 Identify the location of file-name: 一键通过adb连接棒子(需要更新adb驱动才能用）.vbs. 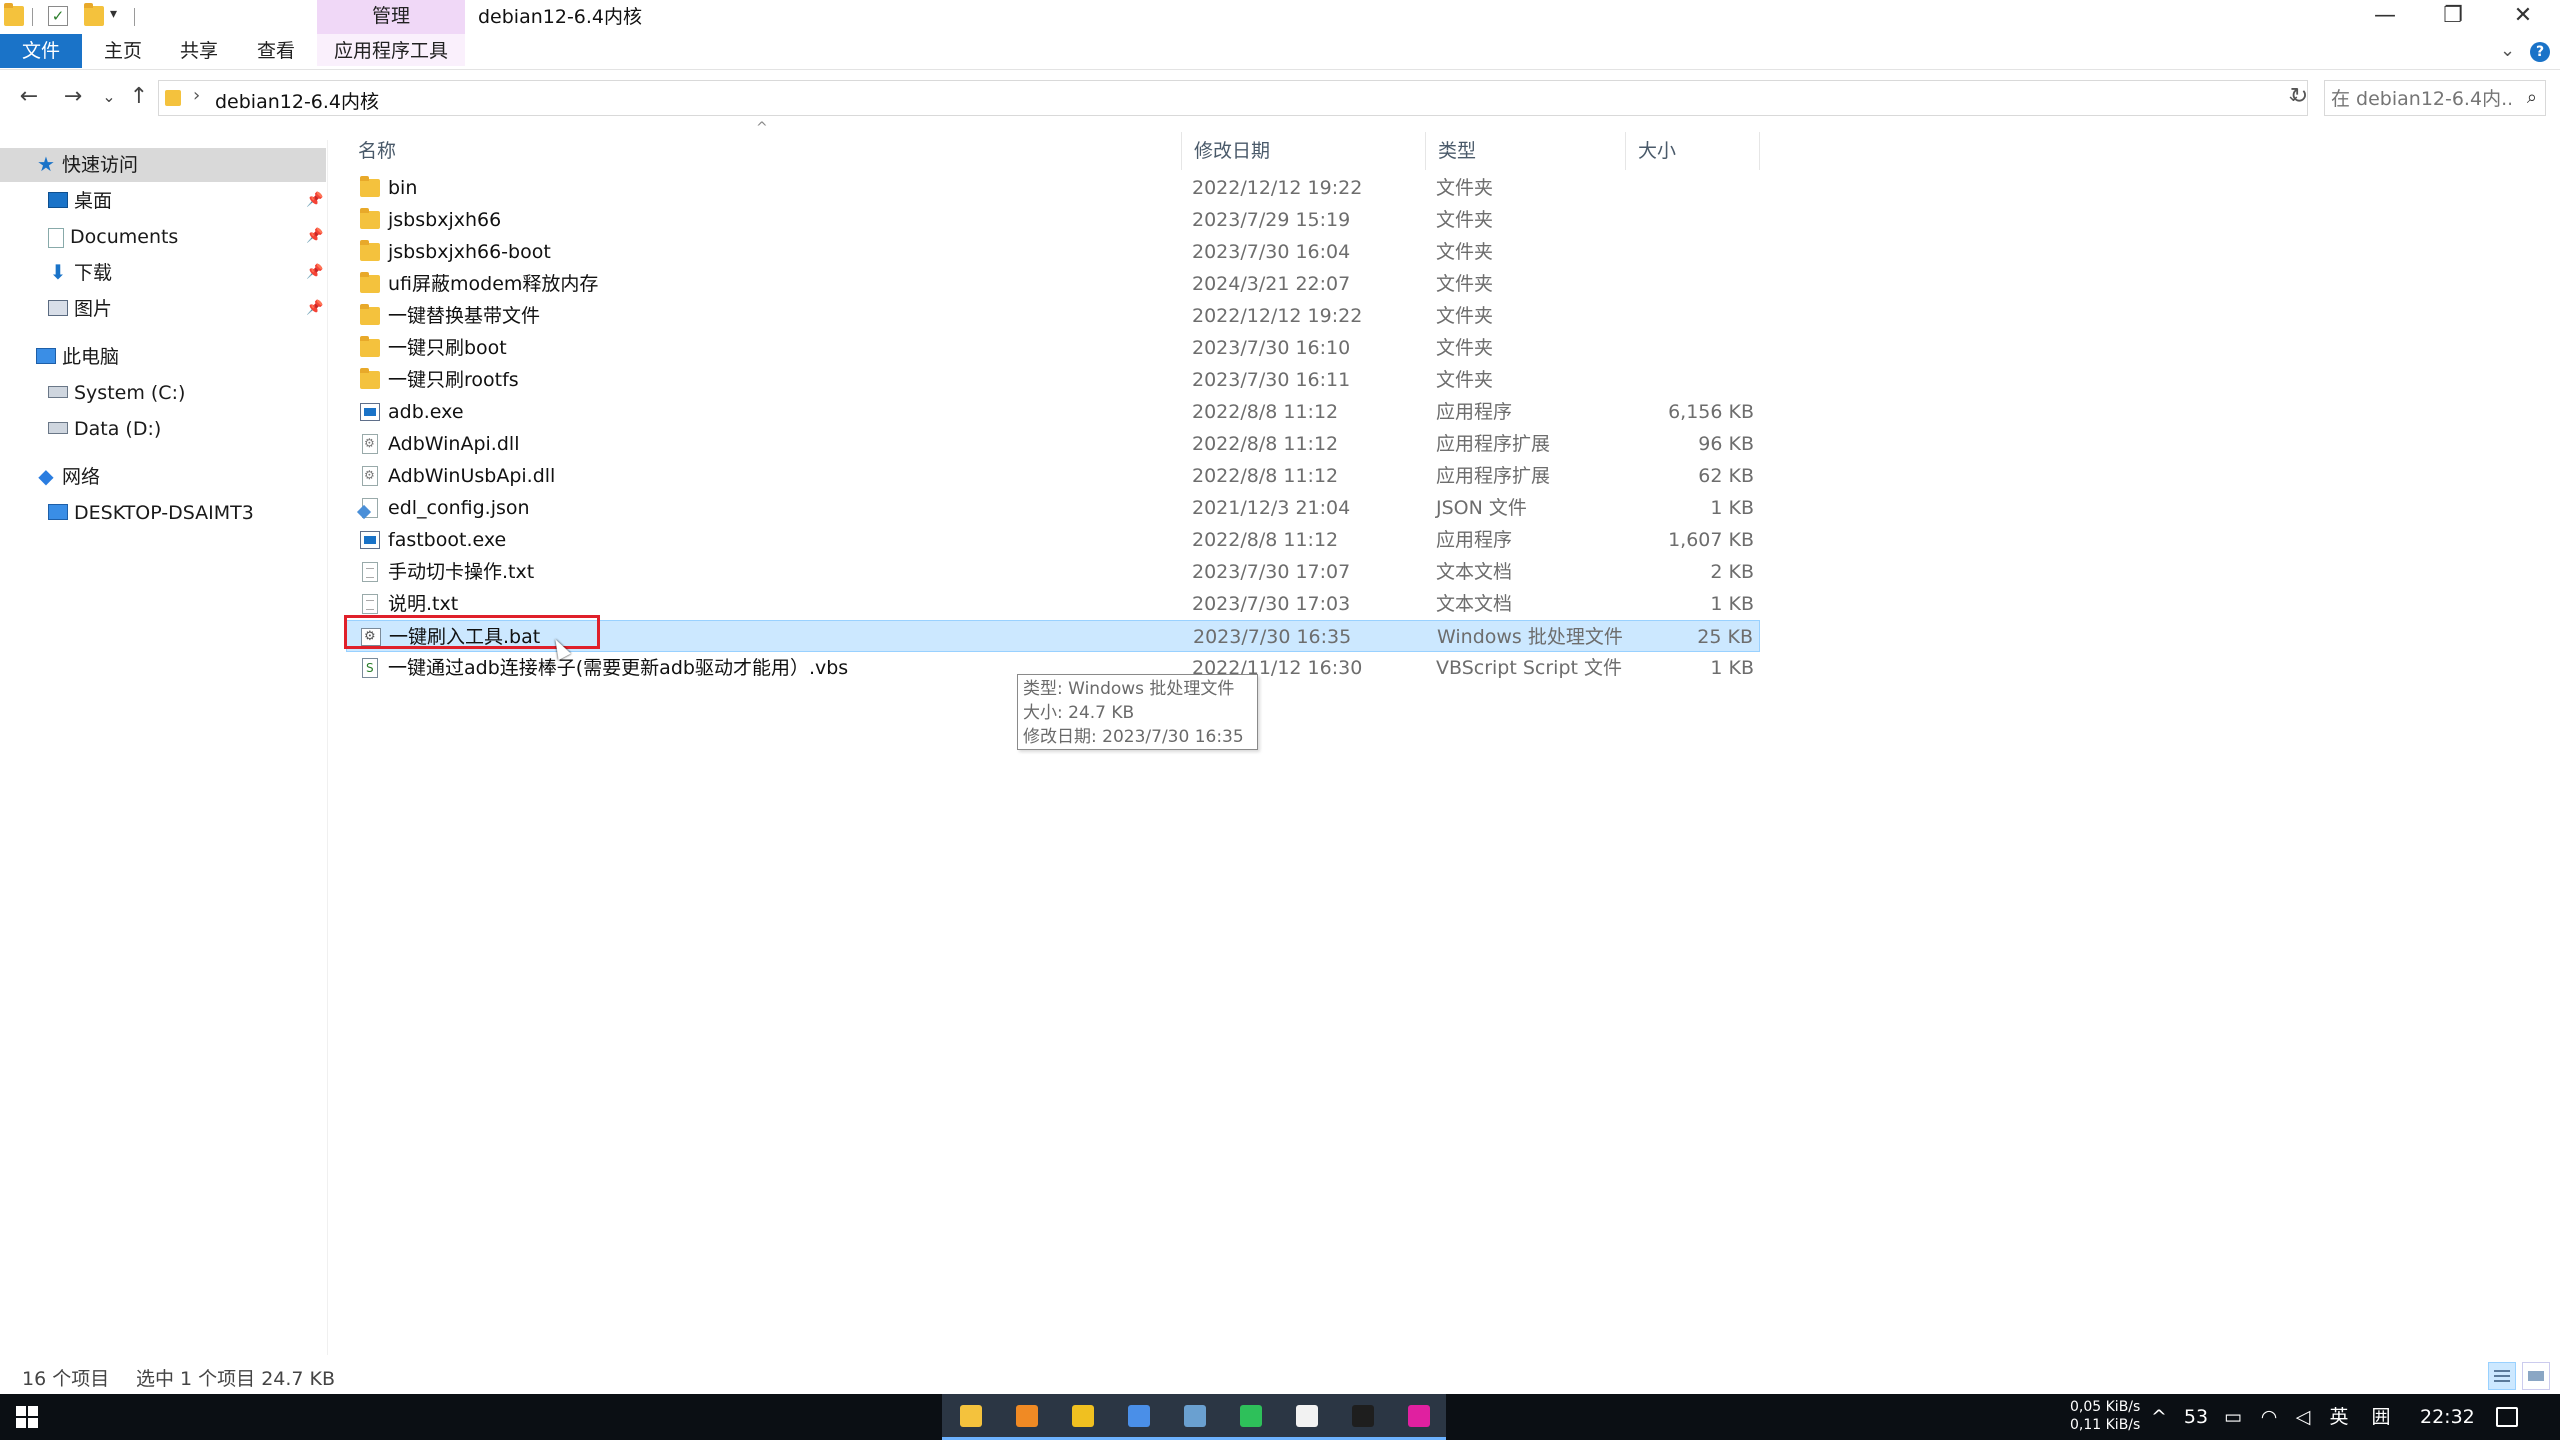
(618, 668).